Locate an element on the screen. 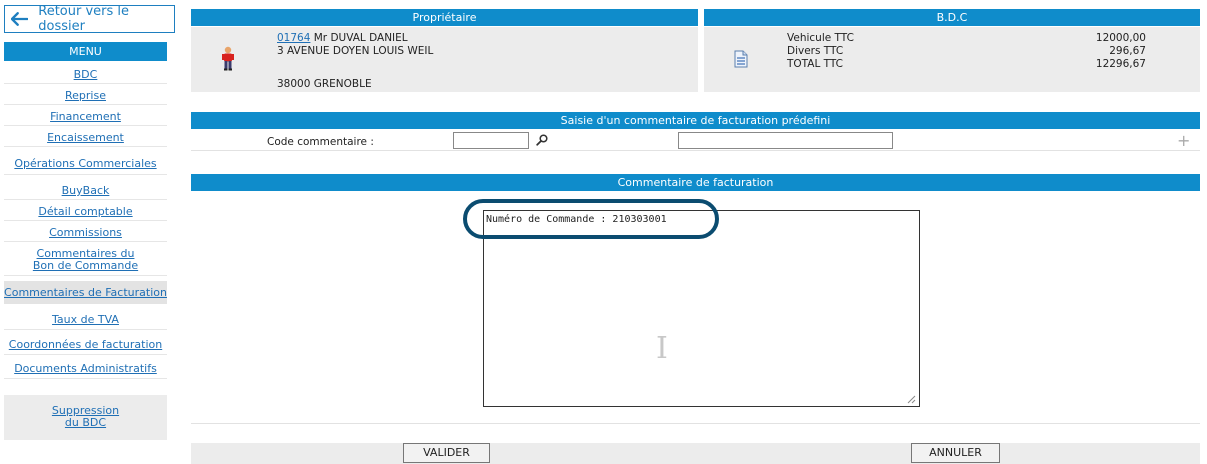 This screenshot has height=464, width=1207. suppression-box: Suppression du BDC is located at coordinates (85, 417).